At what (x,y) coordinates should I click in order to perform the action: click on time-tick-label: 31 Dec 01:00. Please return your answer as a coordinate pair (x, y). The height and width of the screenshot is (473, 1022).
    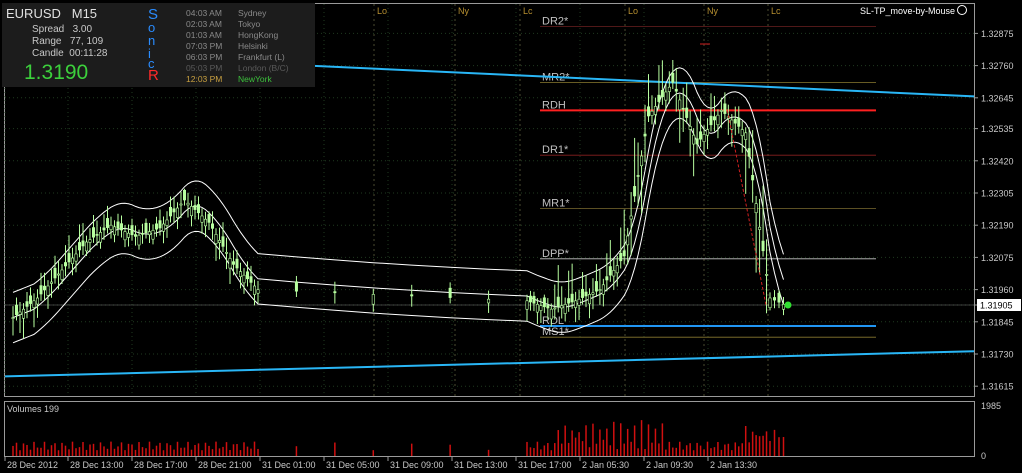
    Looking at the image, I should click on (289, 465).